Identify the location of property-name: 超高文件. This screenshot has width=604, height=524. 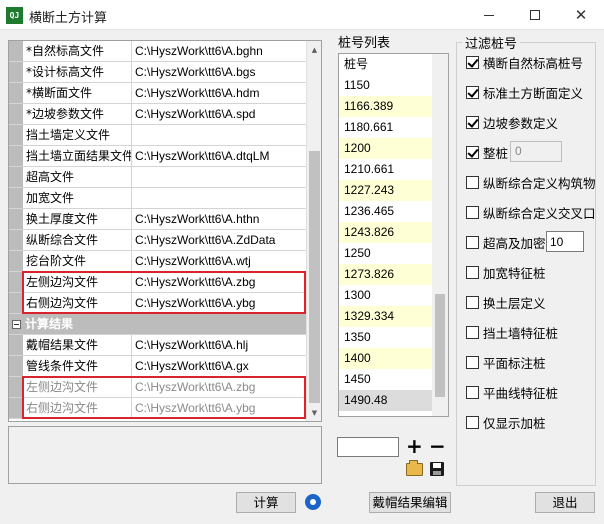
(77, 177).